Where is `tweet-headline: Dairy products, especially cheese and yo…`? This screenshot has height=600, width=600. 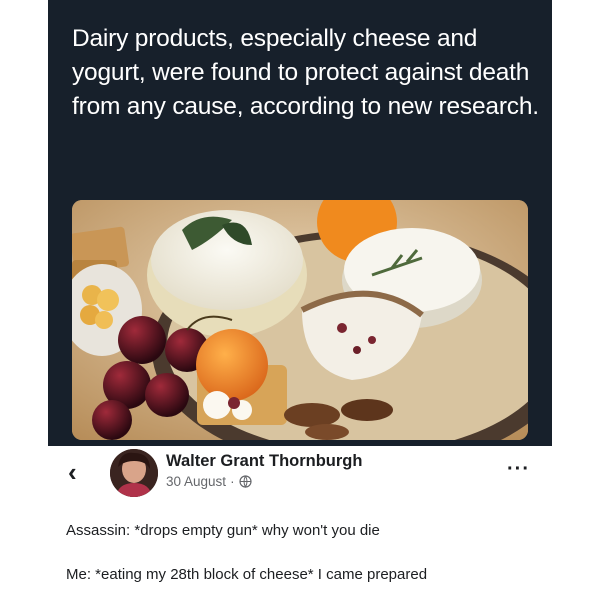 tweet-headline: Dairy products, especially cheese and yo… is located at coordinates (305, 72).